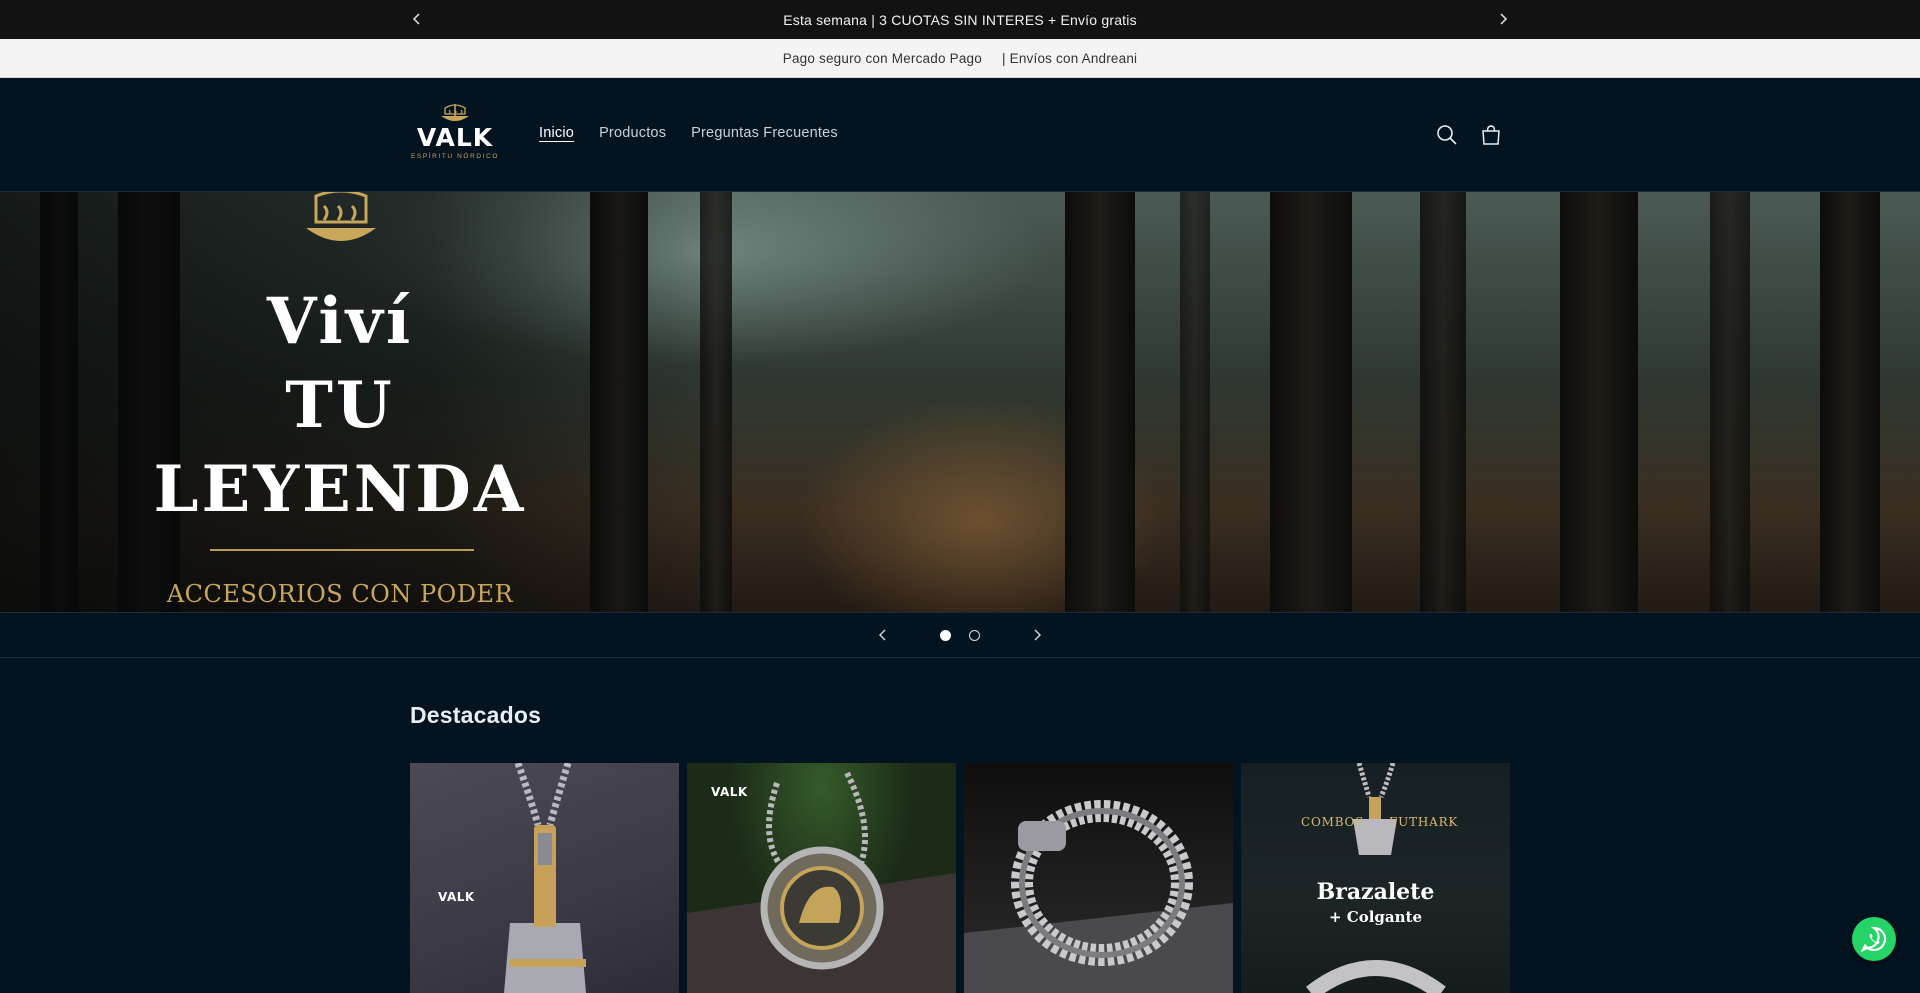 The image size is (1920, 993). I want to click on logo: VALK ESPÍRITU NÓRDICO, so click(455, 135).